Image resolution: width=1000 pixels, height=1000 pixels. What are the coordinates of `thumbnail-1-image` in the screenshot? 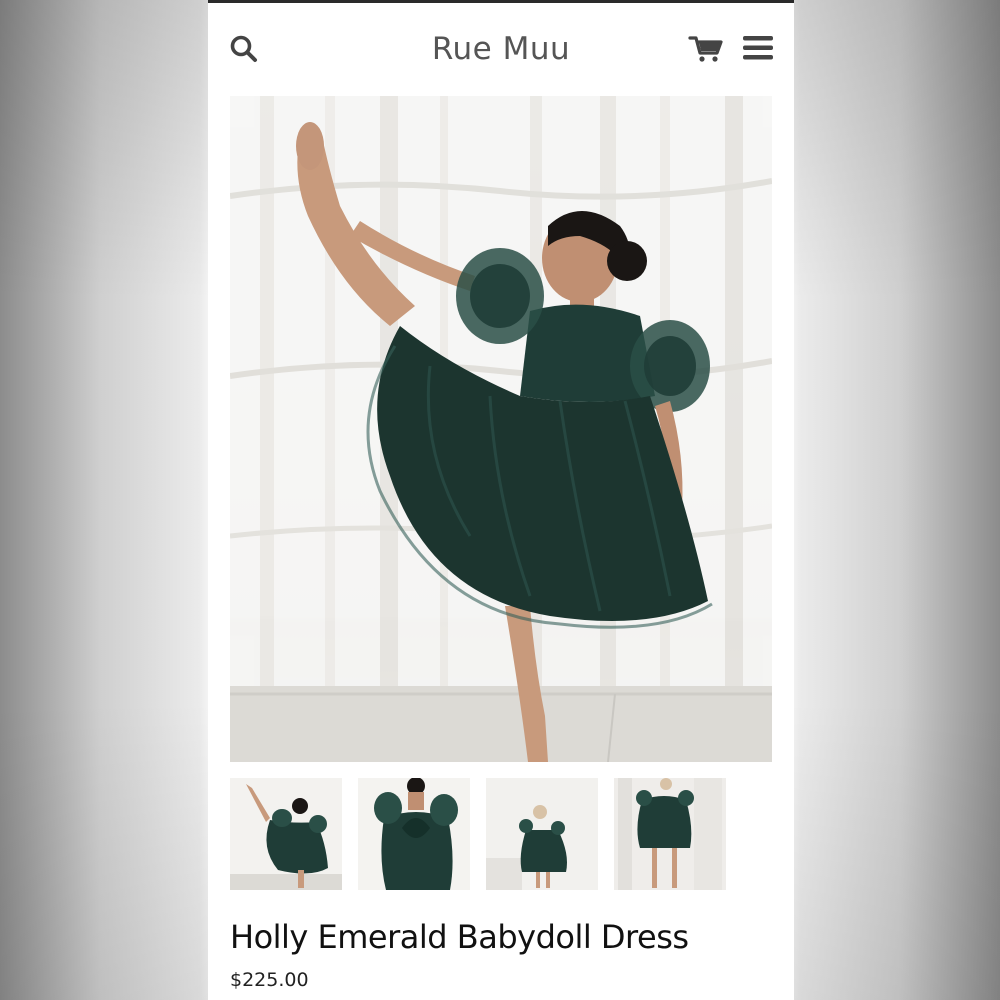 It's located at (286, 834).